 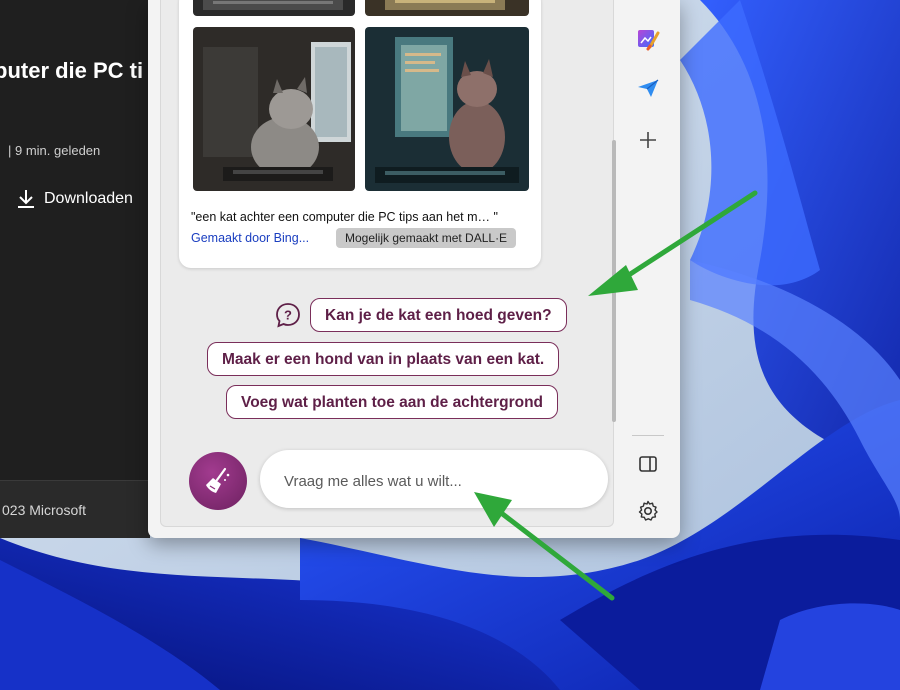 What do you see at coordinates (648, 435) in the screenshot?
I see `sidebar-divider` at bounding box center [648, 435].